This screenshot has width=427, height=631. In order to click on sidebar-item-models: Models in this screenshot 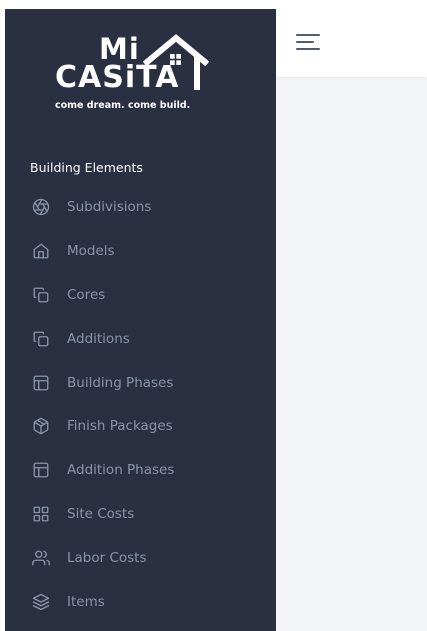, I will do `click(140, 251)`.